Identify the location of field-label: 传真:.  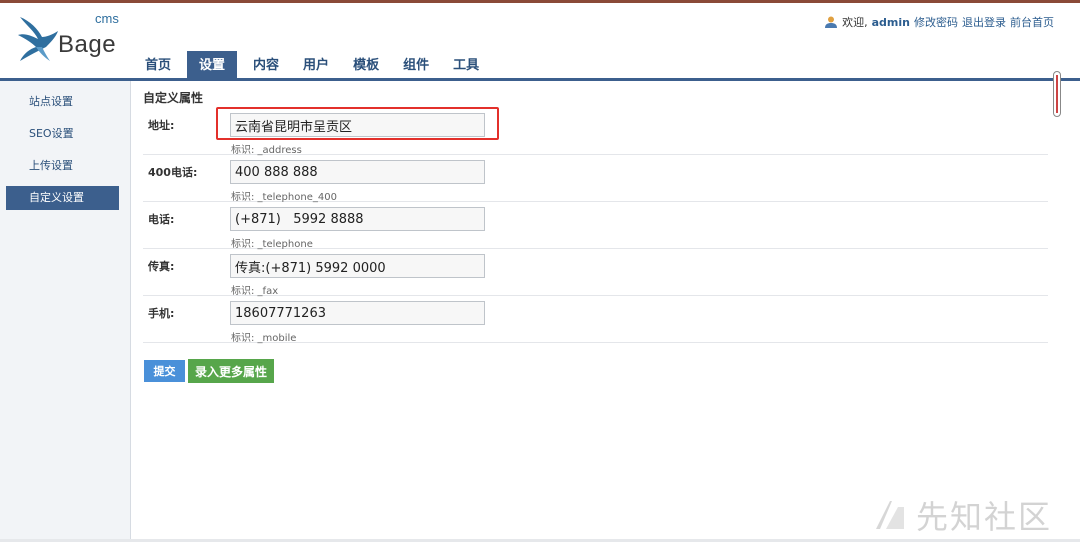
(161, 266).